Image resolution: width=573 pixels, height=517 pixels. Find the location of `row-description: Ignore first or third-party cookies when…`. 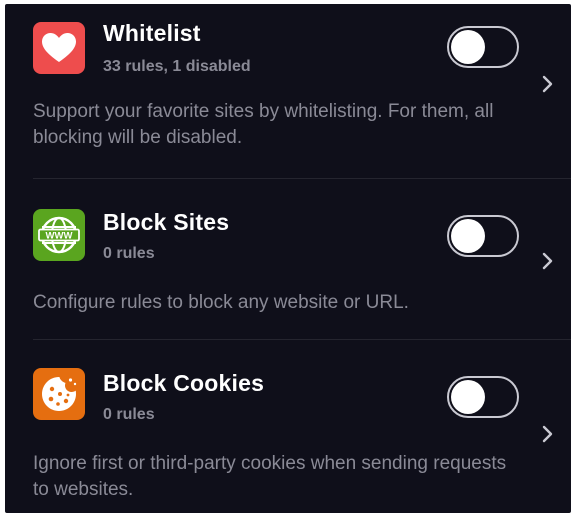

row-description: Ignore first or third-party cookies when… is located at coordinates (270, 476).